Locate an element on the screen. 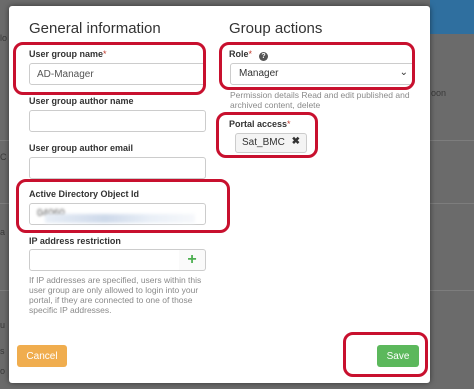  cancel-button: Cancel is located at coordinates (42, 356).